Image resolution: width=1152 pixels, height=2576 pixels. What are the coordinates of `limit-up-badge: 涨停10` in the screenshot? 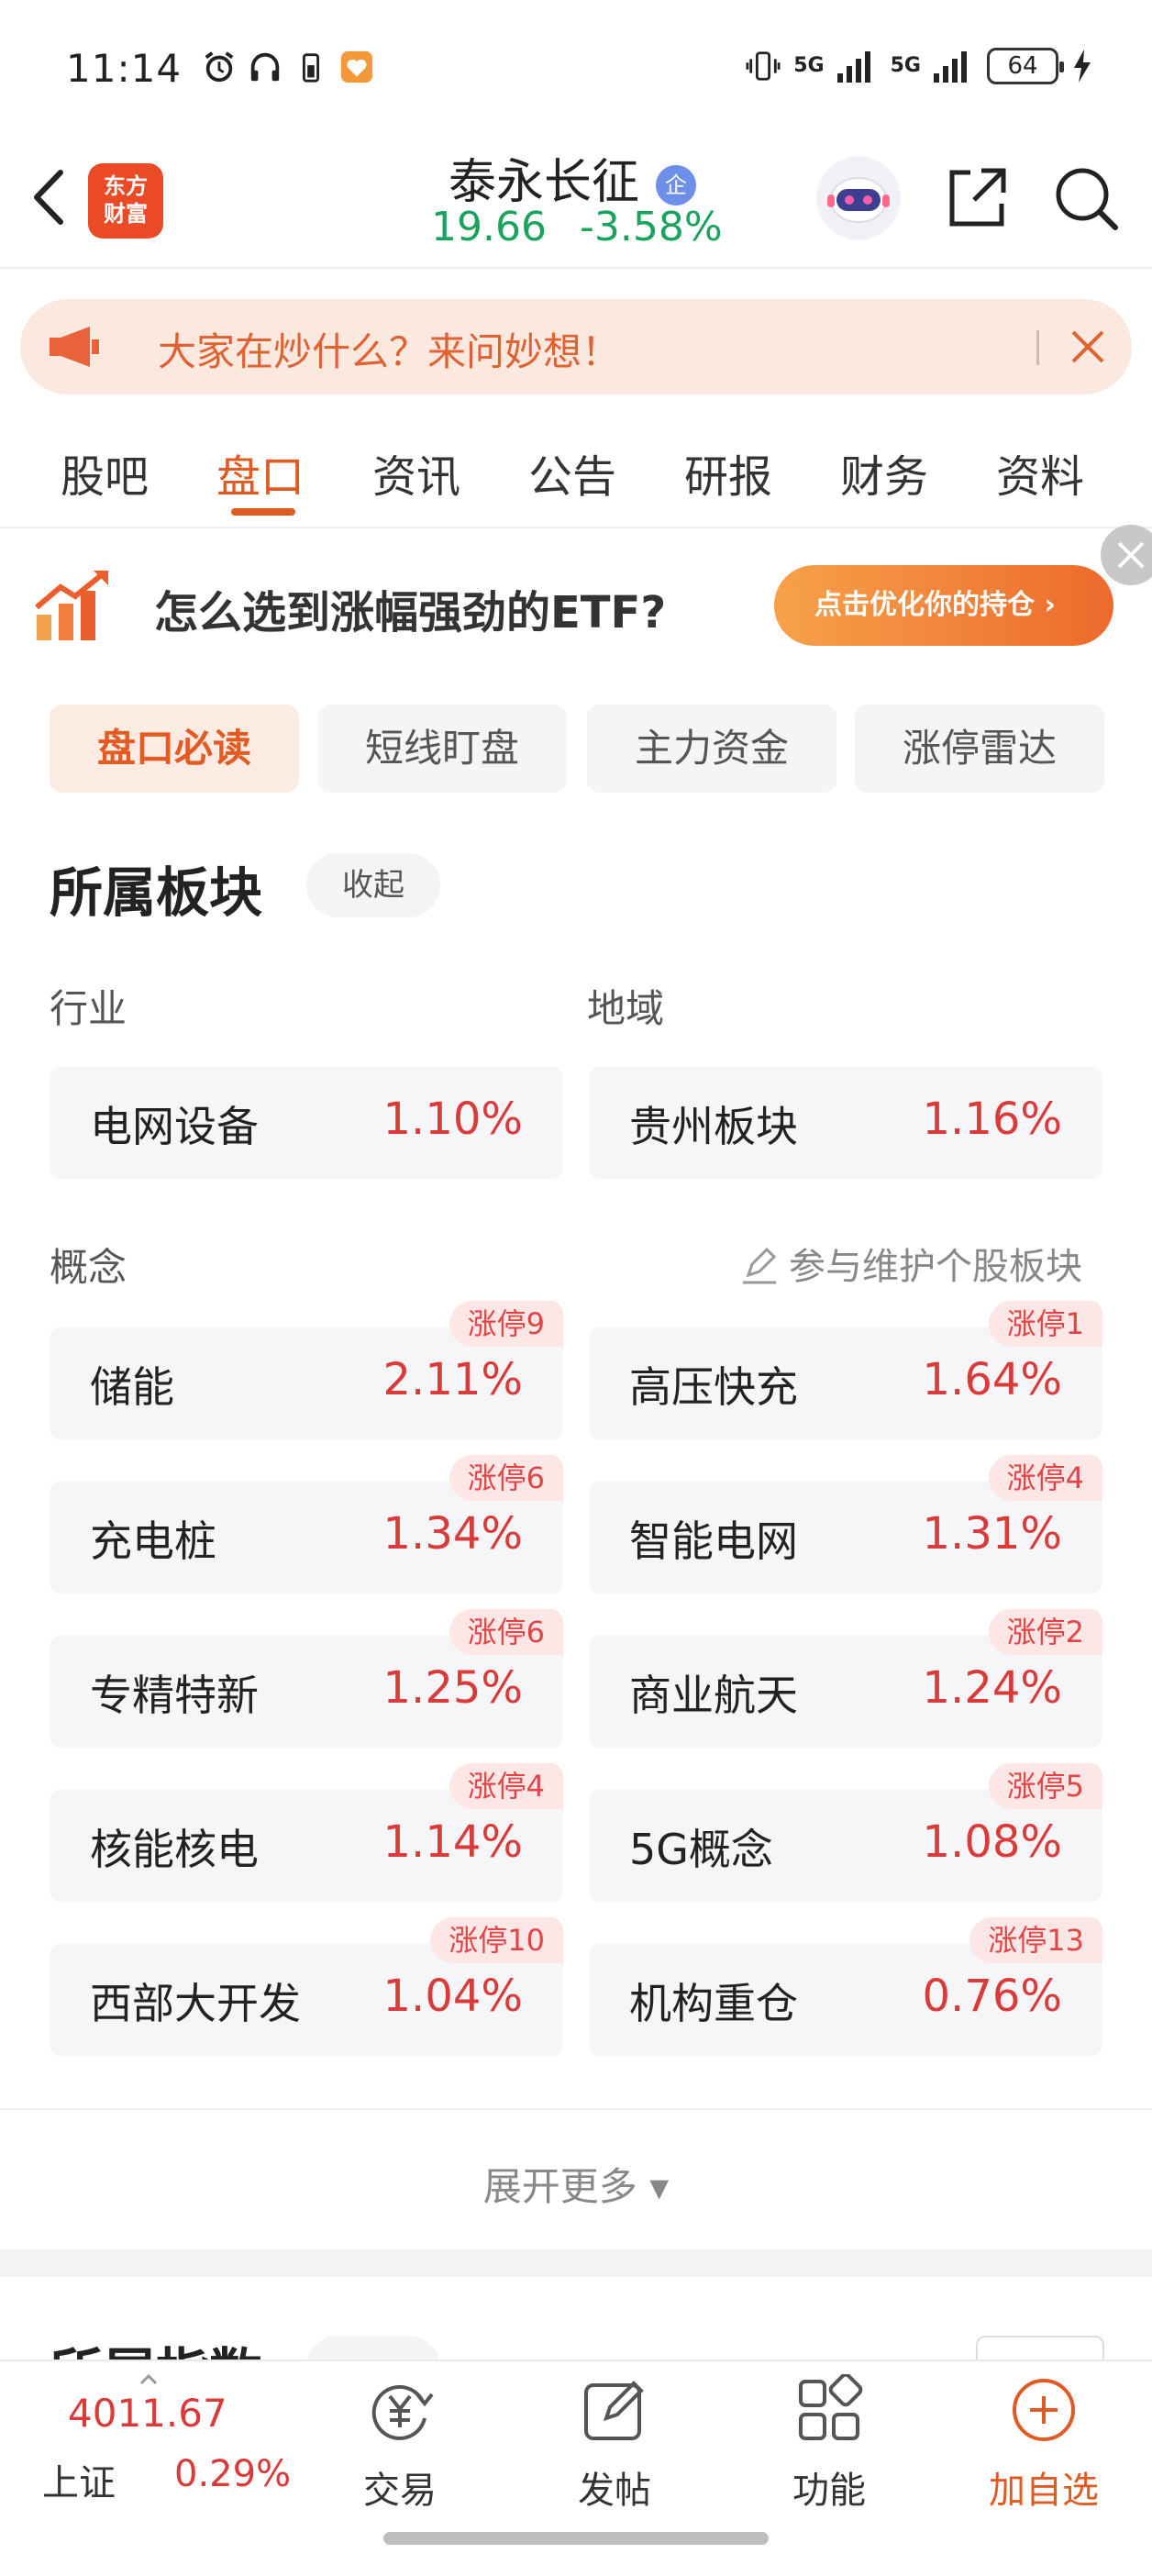 It's located at (496, 1940).